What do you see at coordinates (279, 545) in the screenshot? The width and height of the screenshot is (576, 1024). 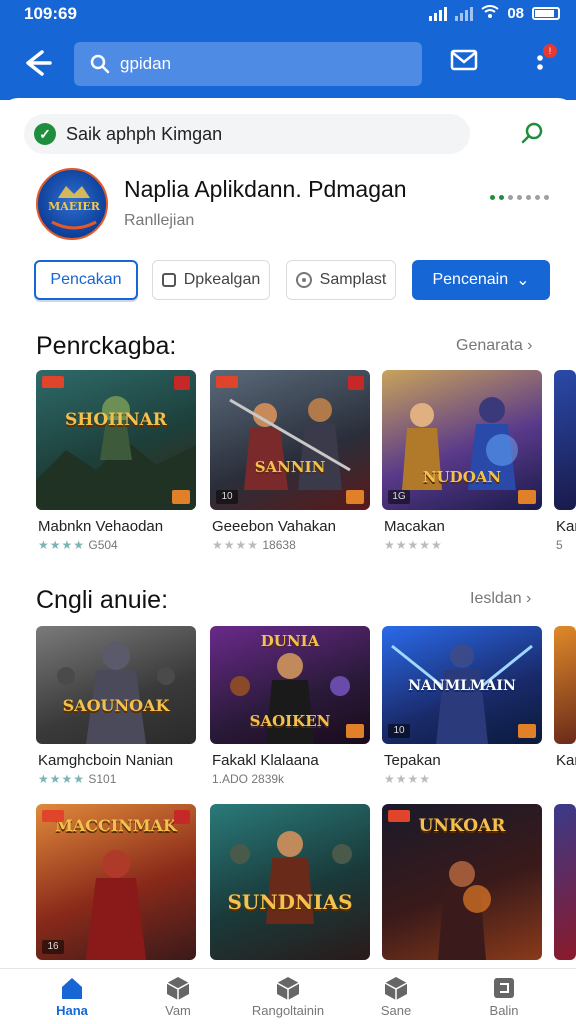 I see `game-count: 18638` at bounding box center [279, 545].